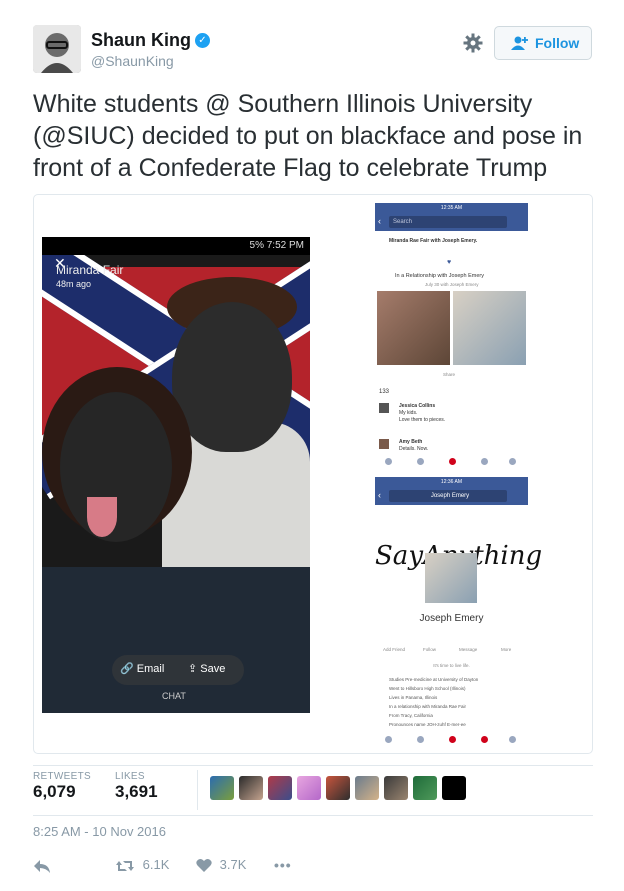 This screenshot has width=624, height=891. Describe the element at coordinates (62, 776) in the screenshot. I see `retweets-label: RETWEETS` at that location.